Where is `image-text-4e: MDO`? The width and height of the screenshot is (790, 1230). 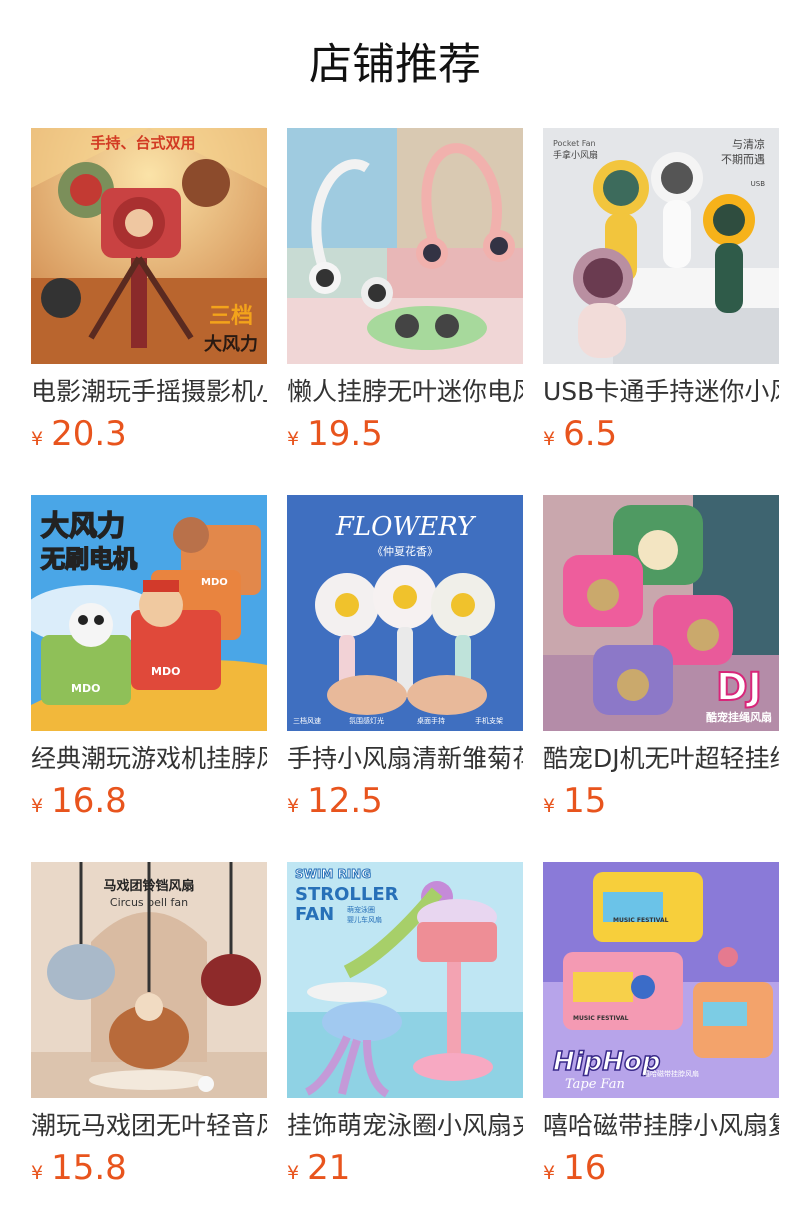 image-text-4e: MDO is located at coordinates (214, 582).